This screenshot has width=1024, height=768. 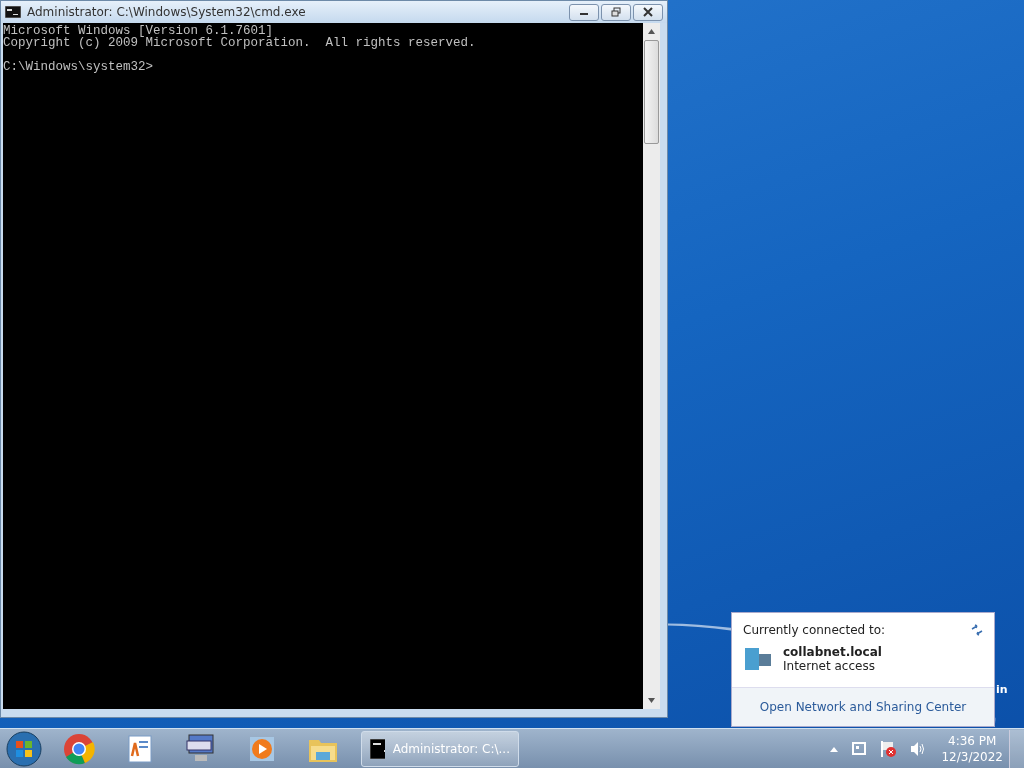 What do you see at coordinates (888, 748) in the screenshot?
I see `flag-error-icon` at bounding box center [888, 748].